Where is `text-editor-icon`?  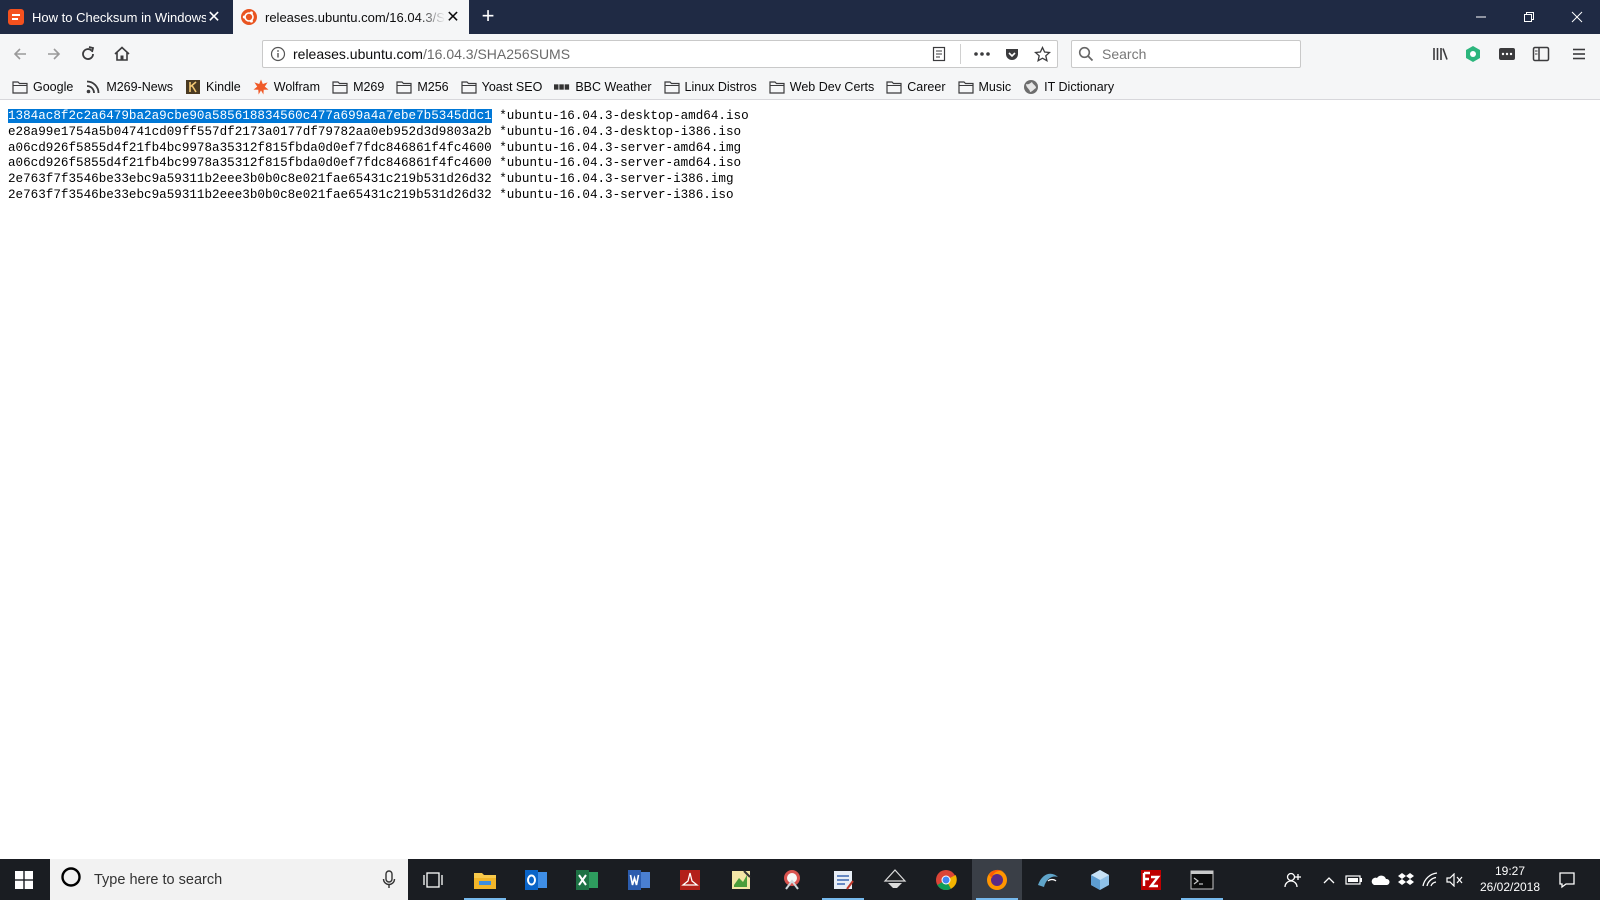 text-editor-icon is located at coordinates (843, 879).